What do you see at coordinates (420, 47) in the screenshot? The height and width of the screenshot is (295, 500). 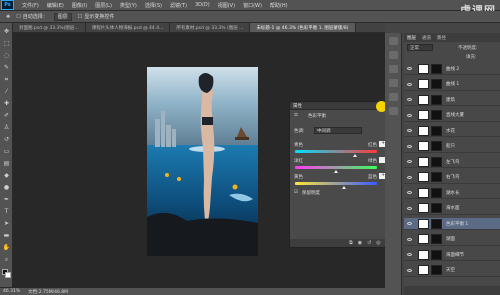 I see `blend-mode-dropdown: 正常` at bounding box center [420, 47].